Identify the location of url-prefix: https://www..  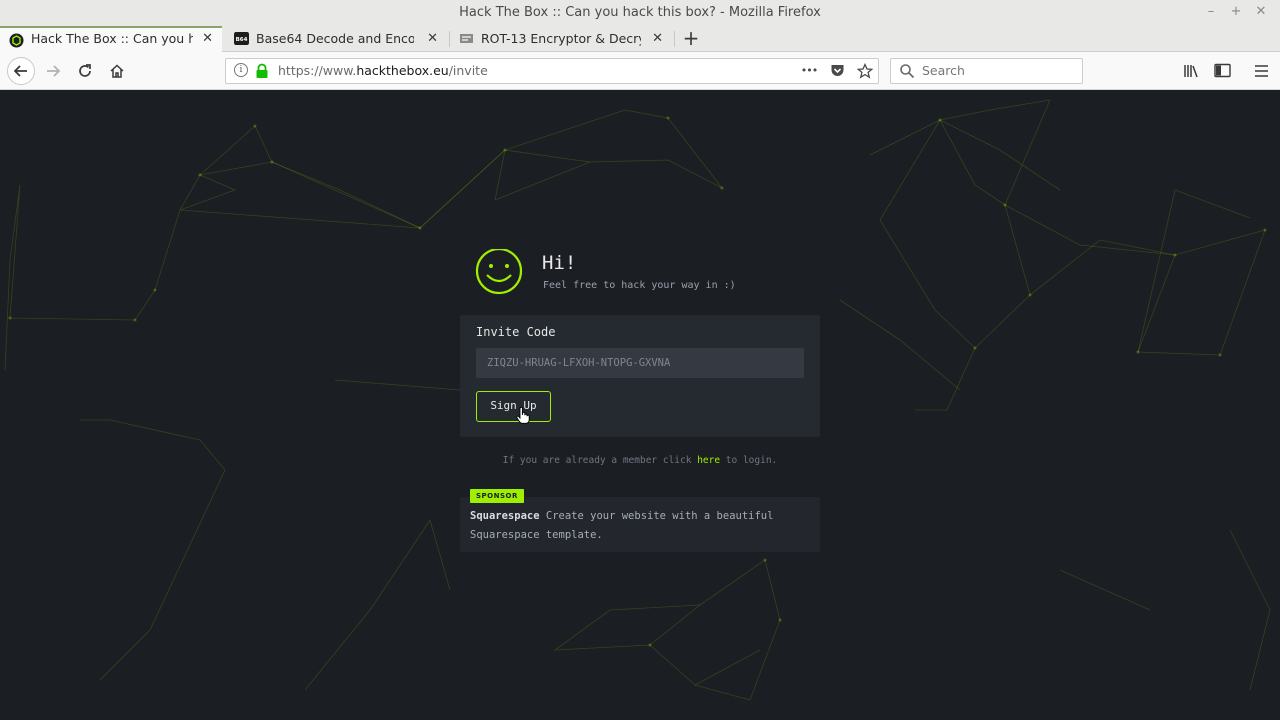
(317, 70).